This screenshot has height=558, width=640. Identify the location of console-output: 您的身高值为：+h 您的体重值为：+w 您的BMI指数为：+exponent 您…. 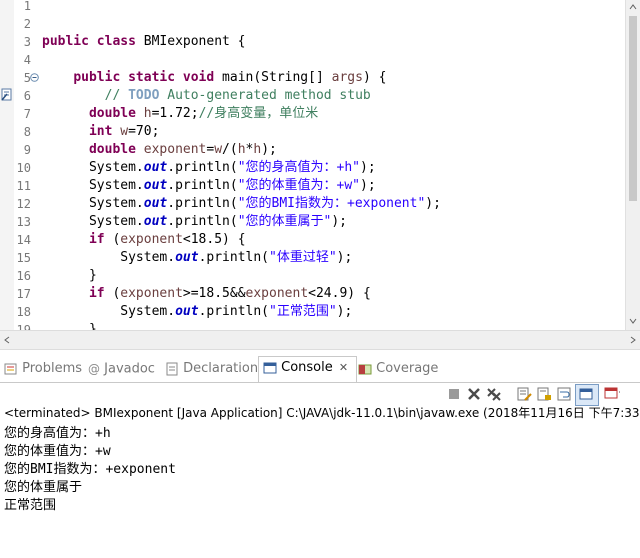
(90, 470).